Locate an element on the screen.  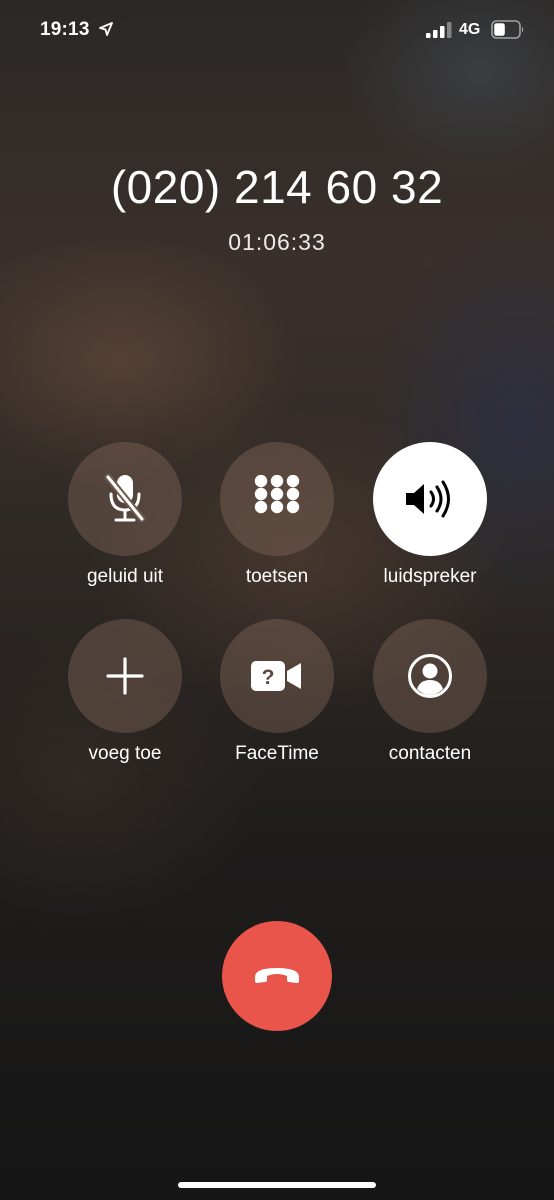
contacts-circle is located at coordinates (430, 676).